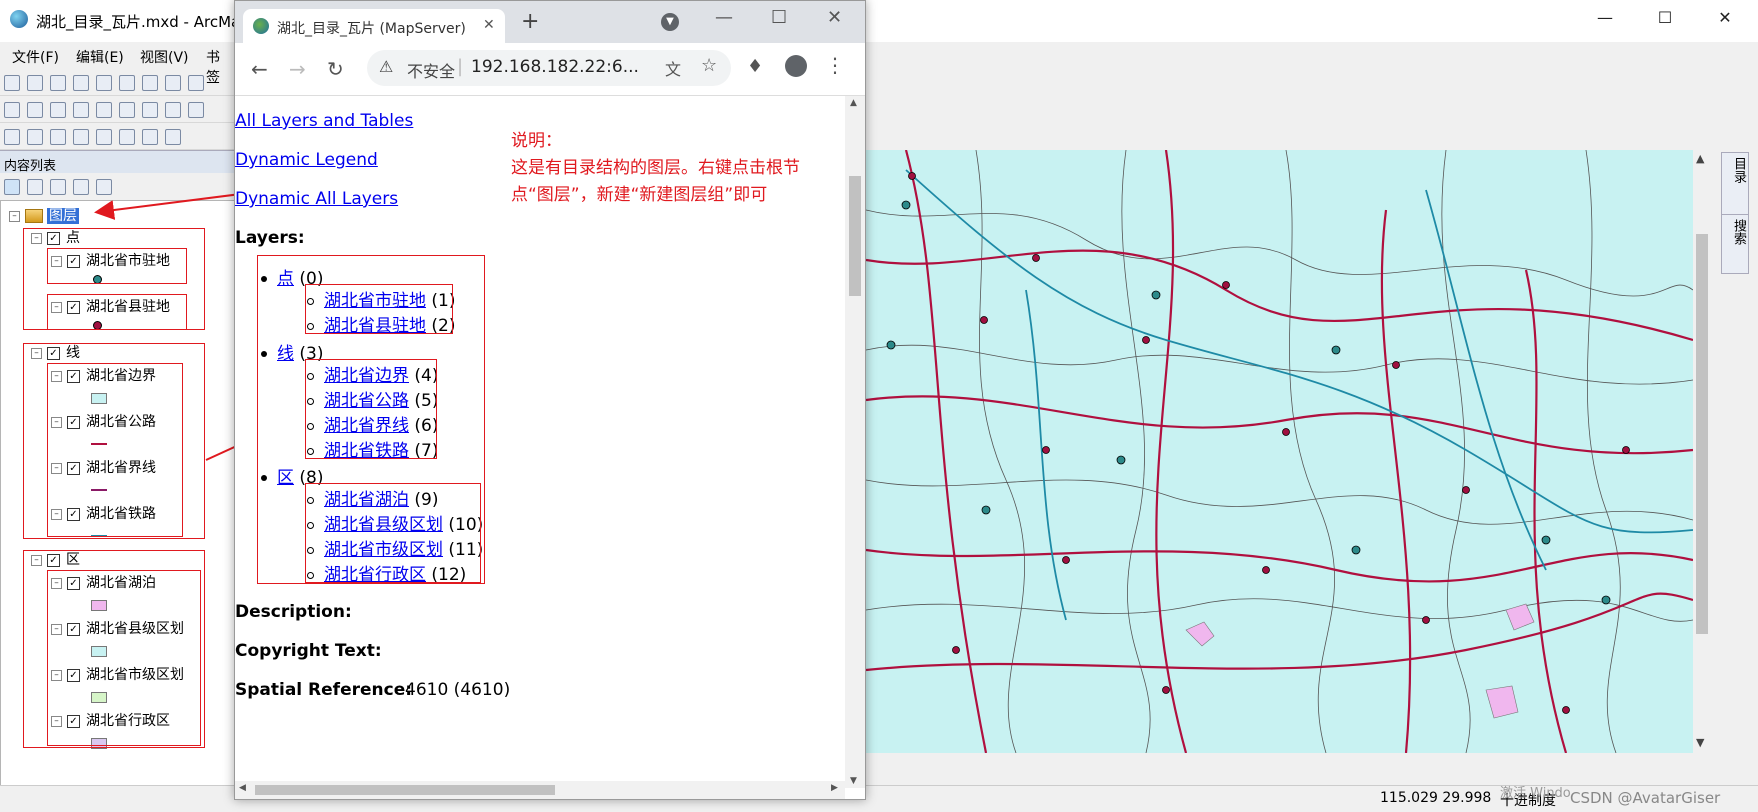  What do you see at coordinates (335, 69) in the screenshot?
I see `reload-icon: ↻` at bounding box center [335, 69].